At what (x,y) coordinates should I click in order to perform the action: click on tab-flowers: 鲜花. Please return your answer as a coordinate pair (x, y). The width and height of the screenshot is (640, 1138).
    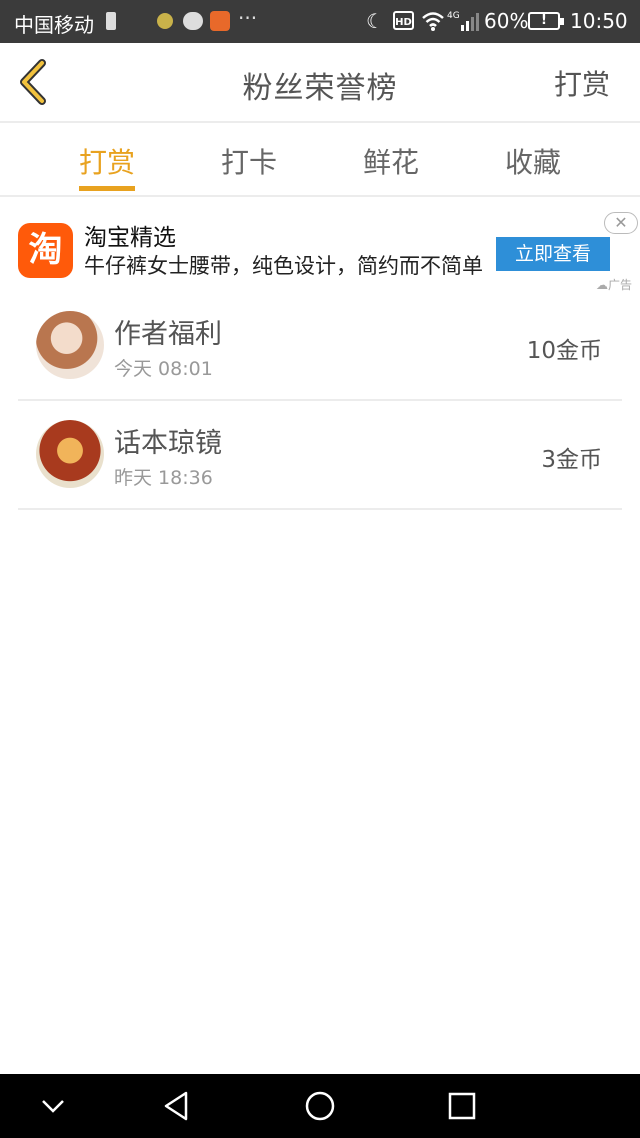
    Looking at the image, I should click on (391, 161).